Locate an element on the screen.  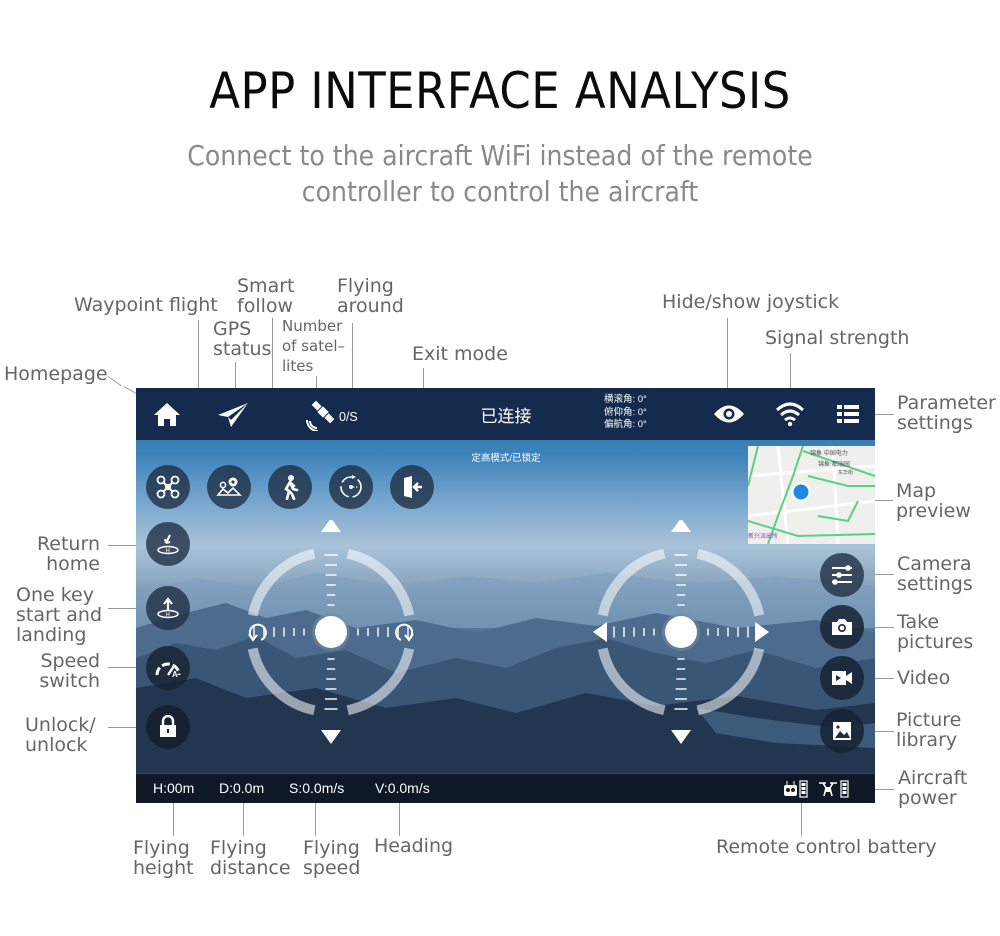
unlock-button is located at coordinates (168, 727).